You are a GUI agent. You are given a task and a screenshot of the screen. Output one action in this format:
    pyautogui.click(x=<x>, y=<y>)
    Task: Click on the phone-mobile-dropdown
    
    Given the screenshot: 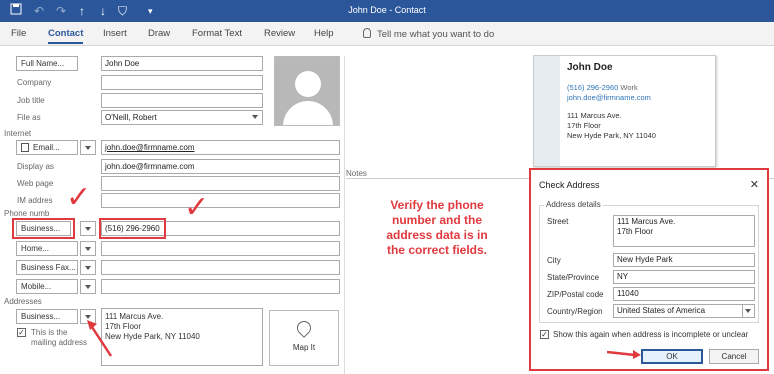 What is the action you would take?
    pyautogui.click(x=88, y=286)
    